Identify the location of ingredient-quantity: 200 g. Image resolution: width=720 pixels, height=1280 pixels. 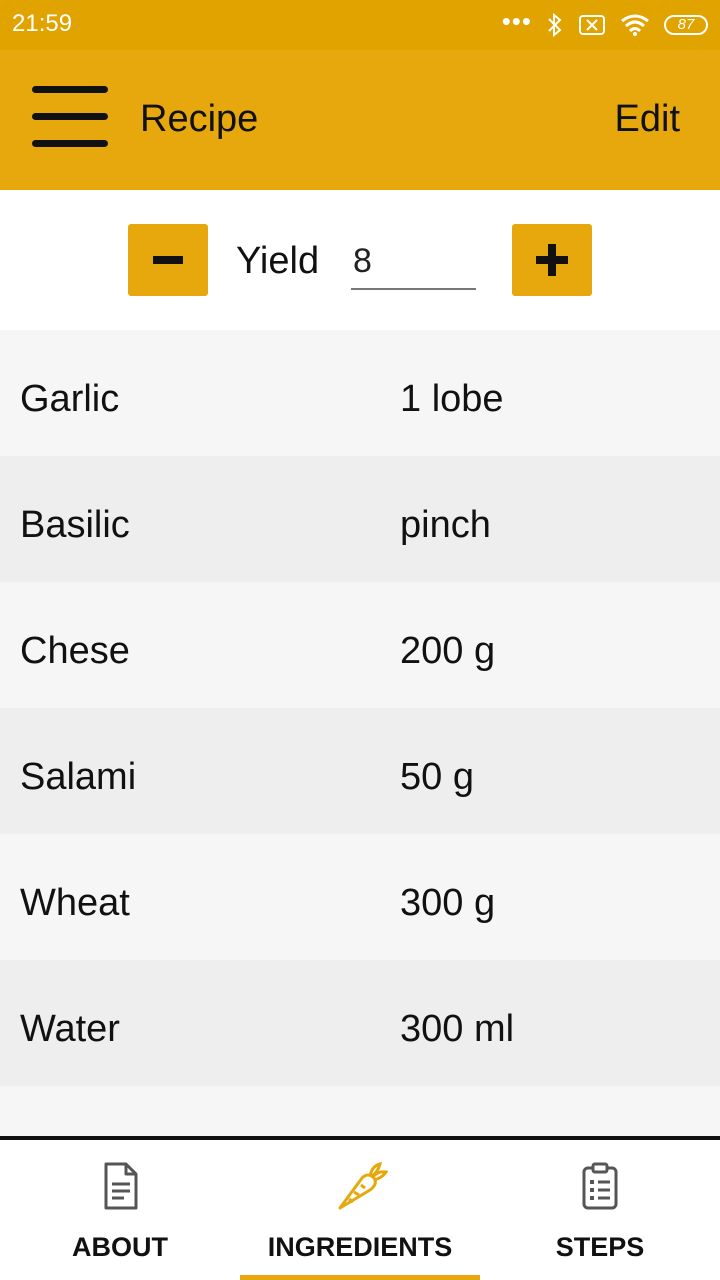
(448, 651).